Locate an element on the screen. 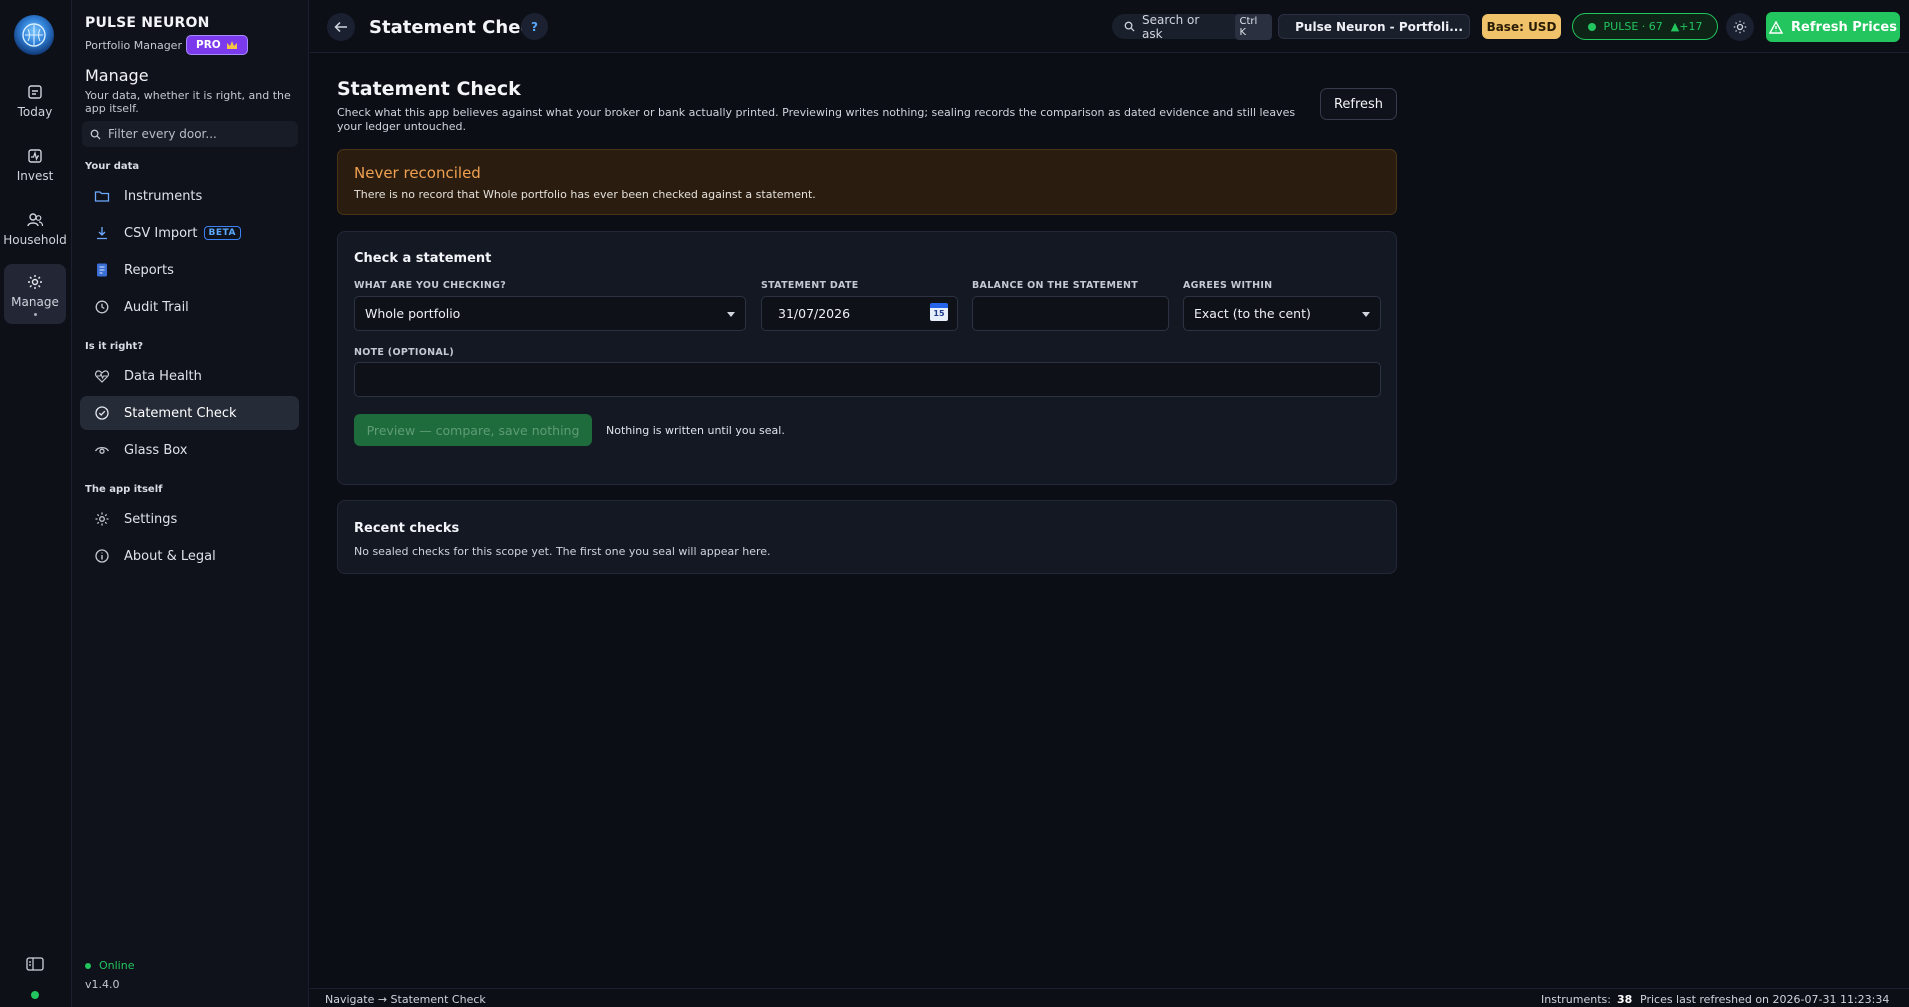 This screenshot has width=1909, height=1007. sidebar-item-label: CSV Import is located at coordinates (161, 233).